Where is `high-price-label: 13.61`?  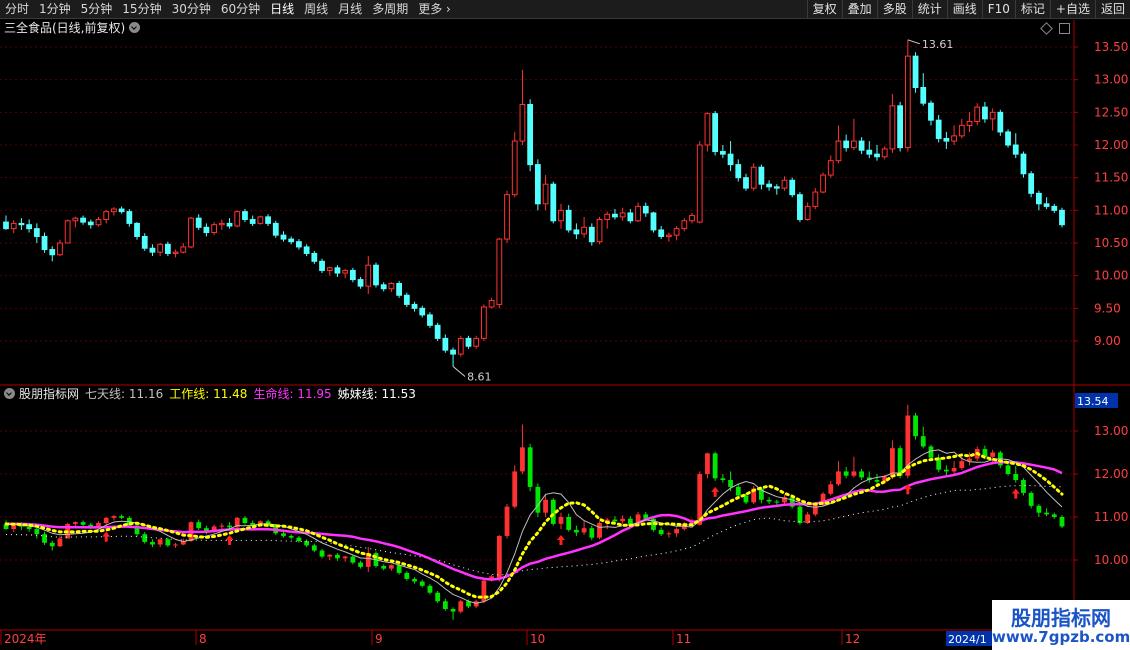 high-price-label: 13.61 is located at coordinates (938, 44).